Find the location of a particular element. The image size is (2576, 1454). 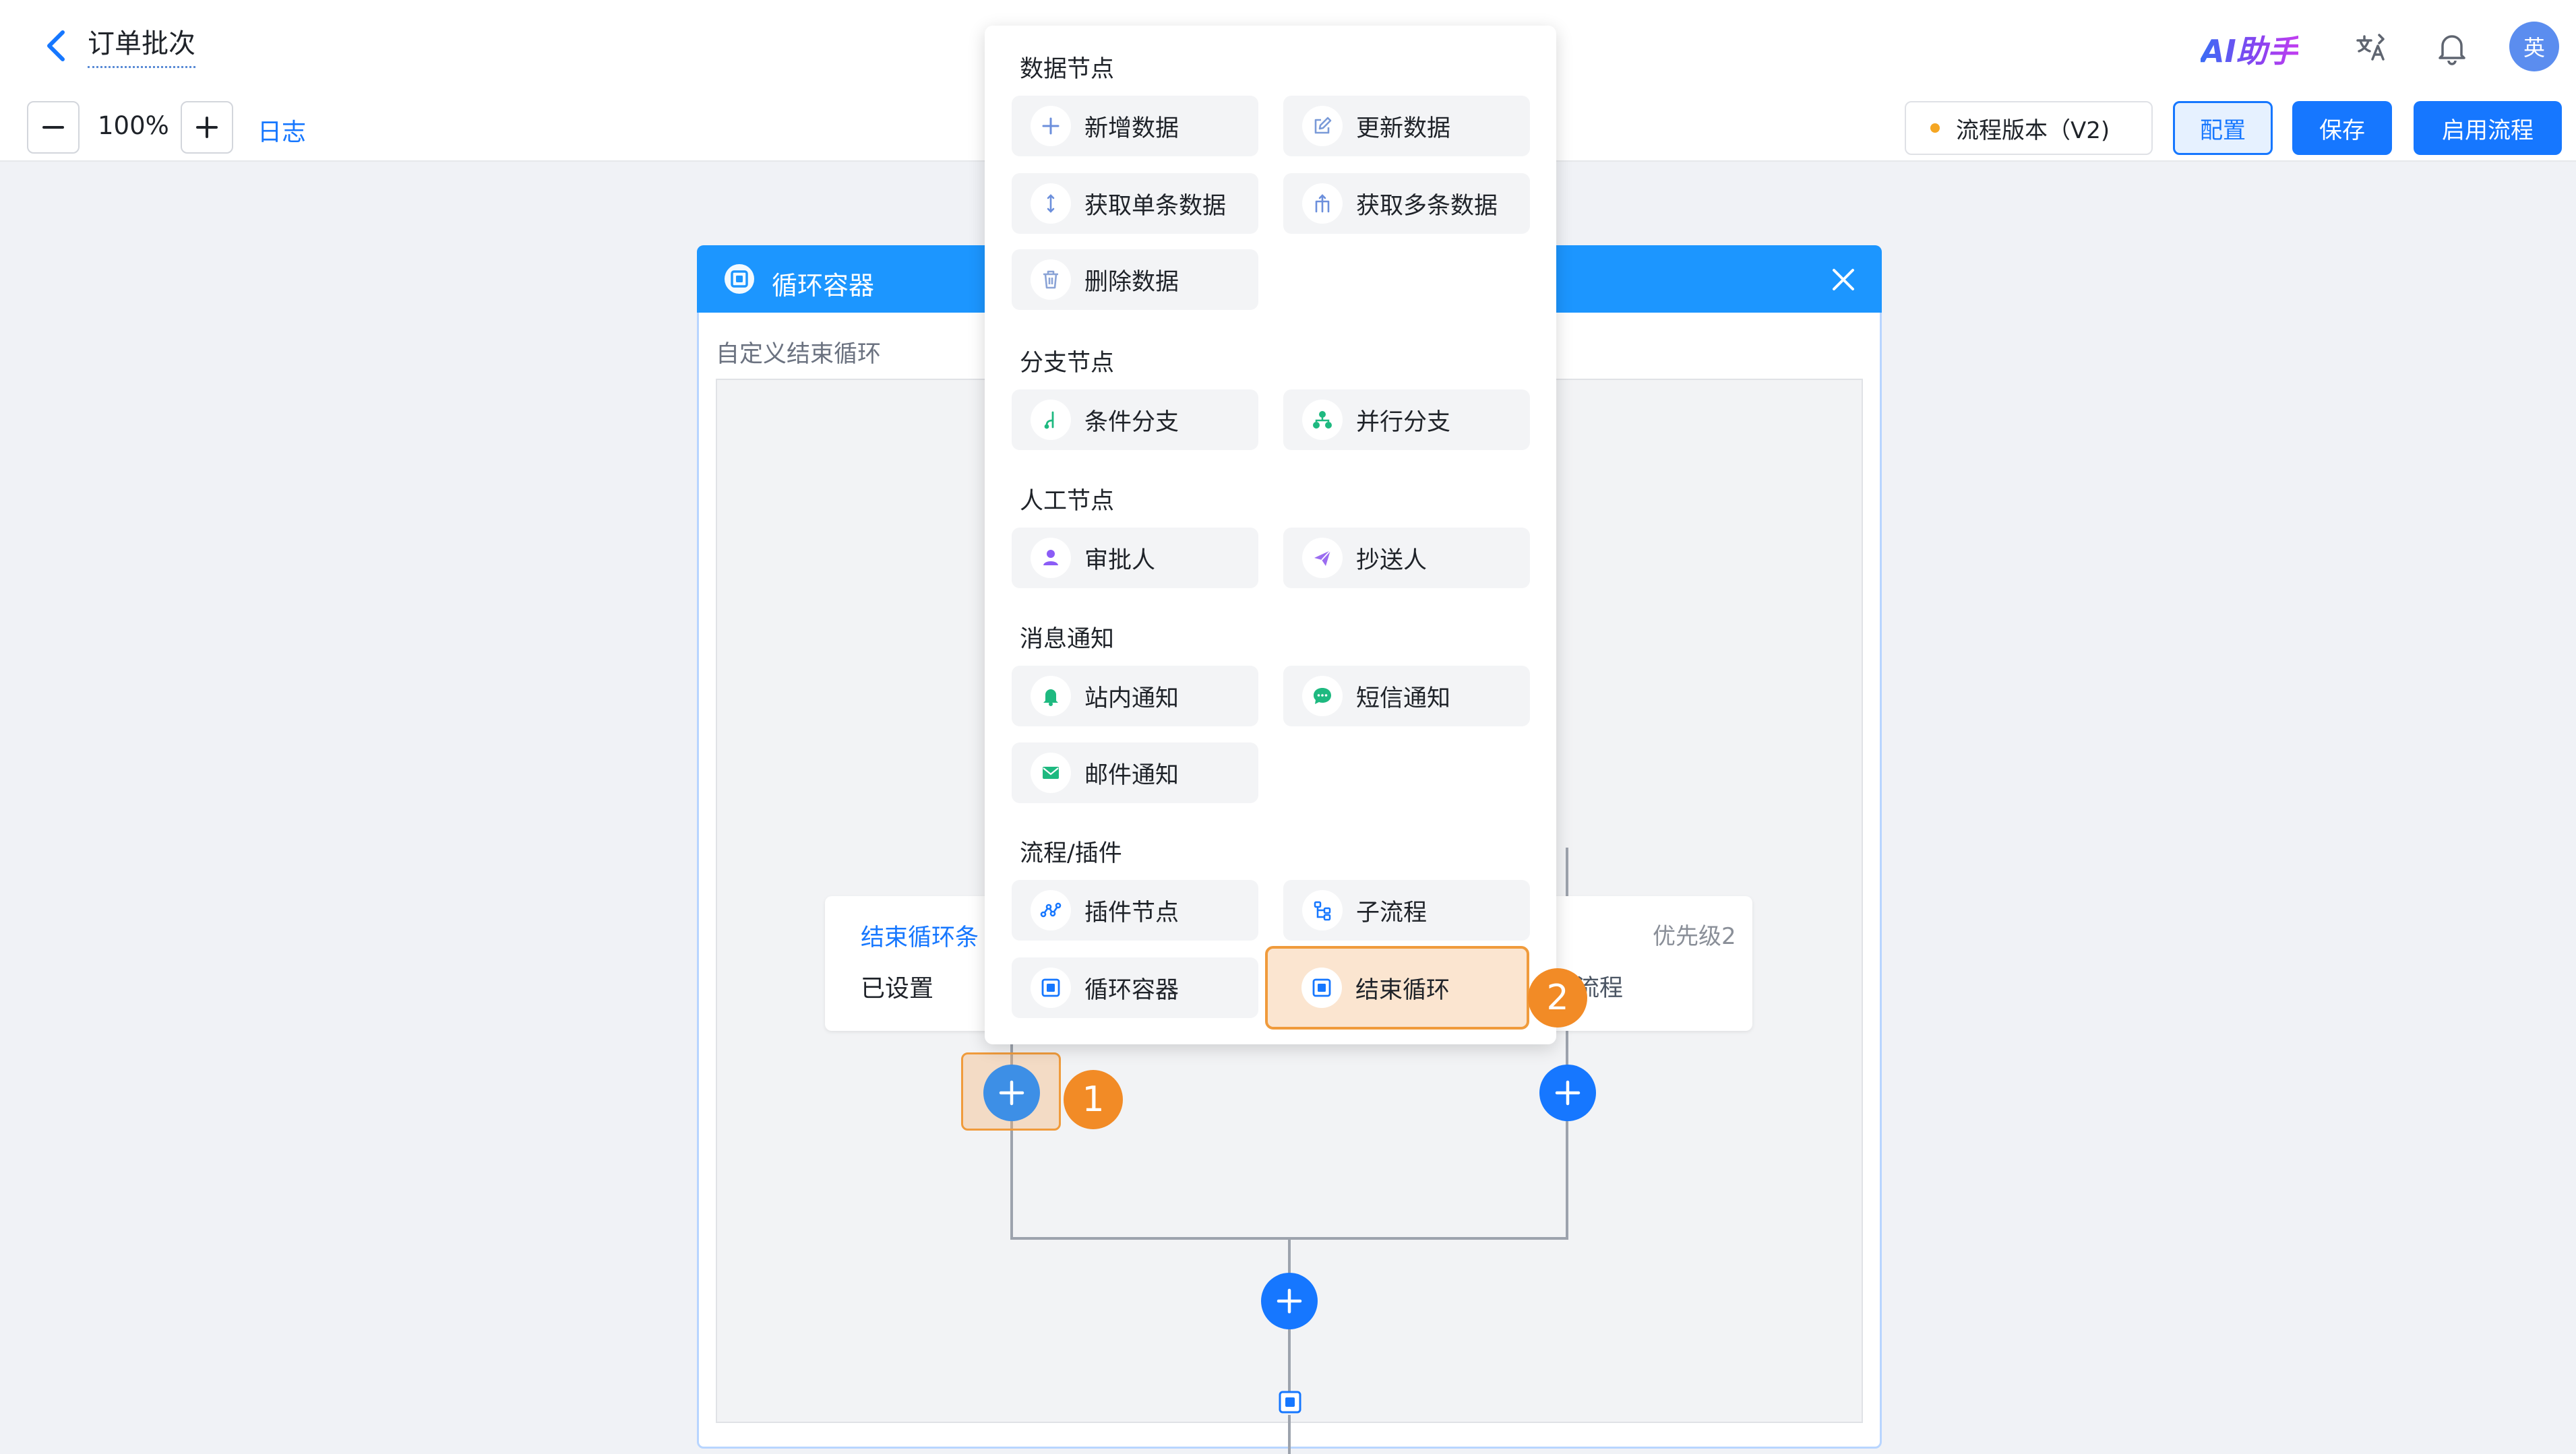

zoom-level: 100% is located at coordinates (134, 125).